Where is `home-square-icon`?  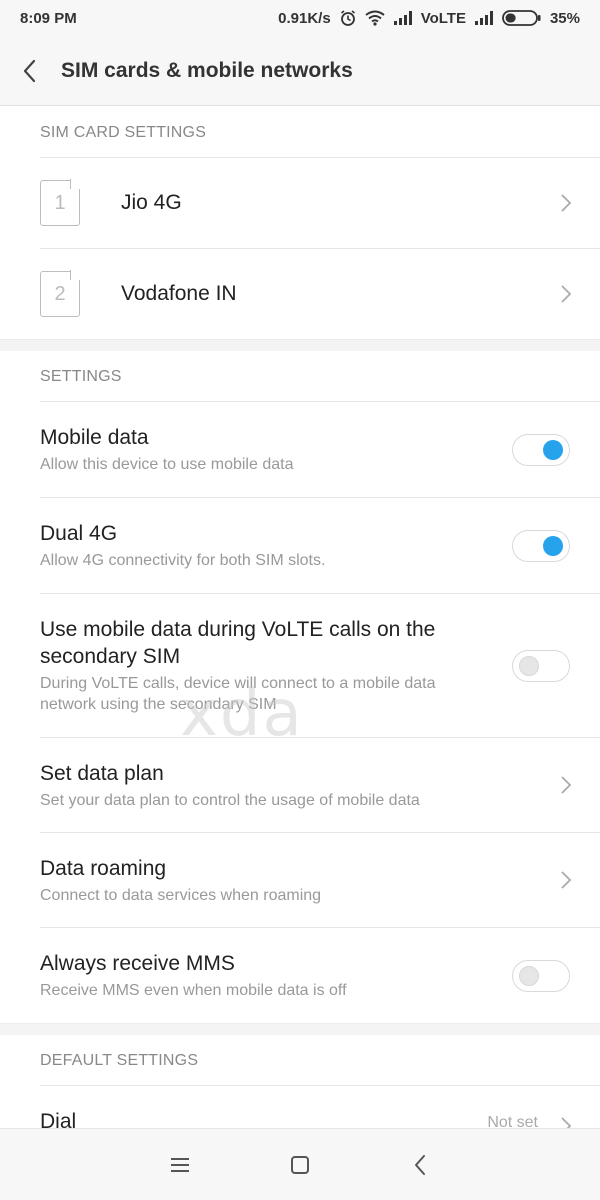 home-square-icon is located at coordinates (300, 1164).